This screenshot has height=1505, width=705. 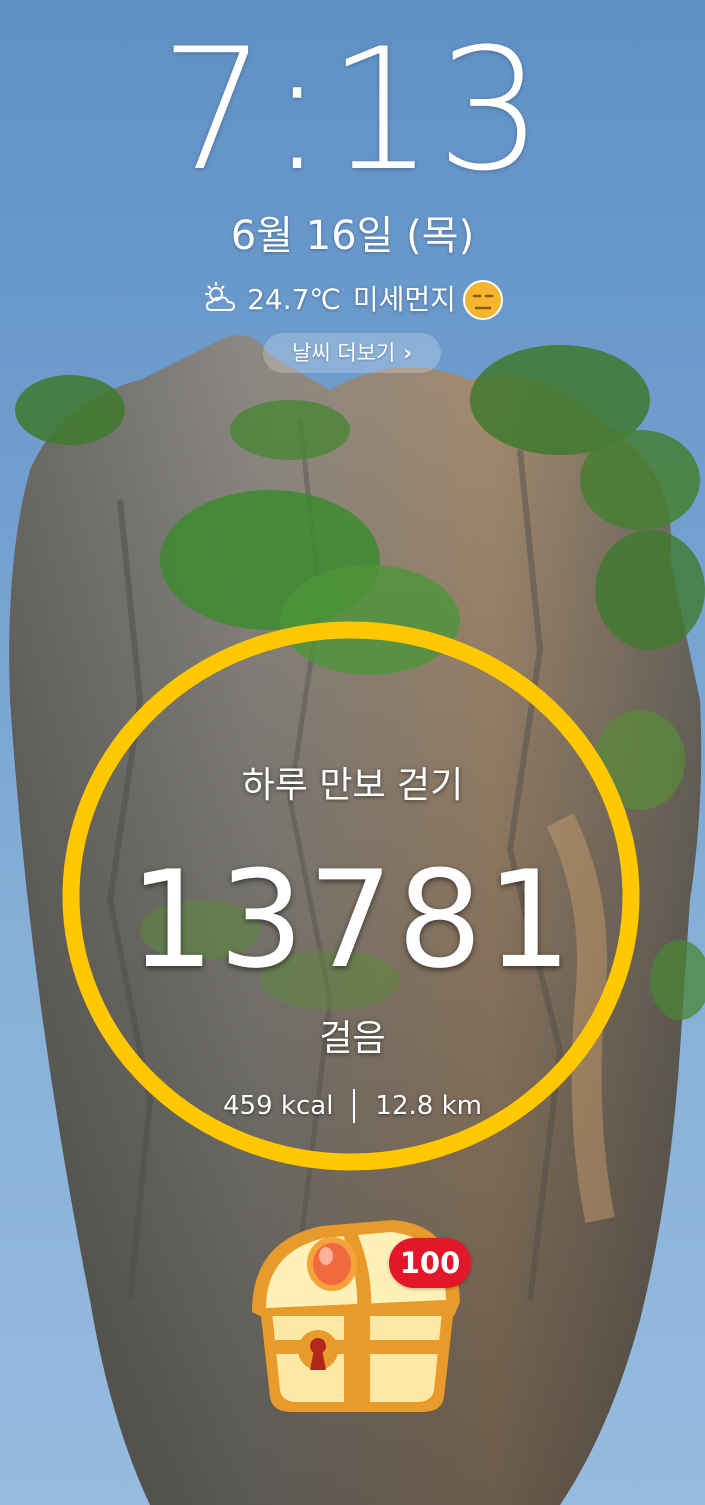 What do you see at coordinates (344, 353) in the screenshot?
I see `weather-more-label: 날씨 더보기` at bounding box center [344, 353].